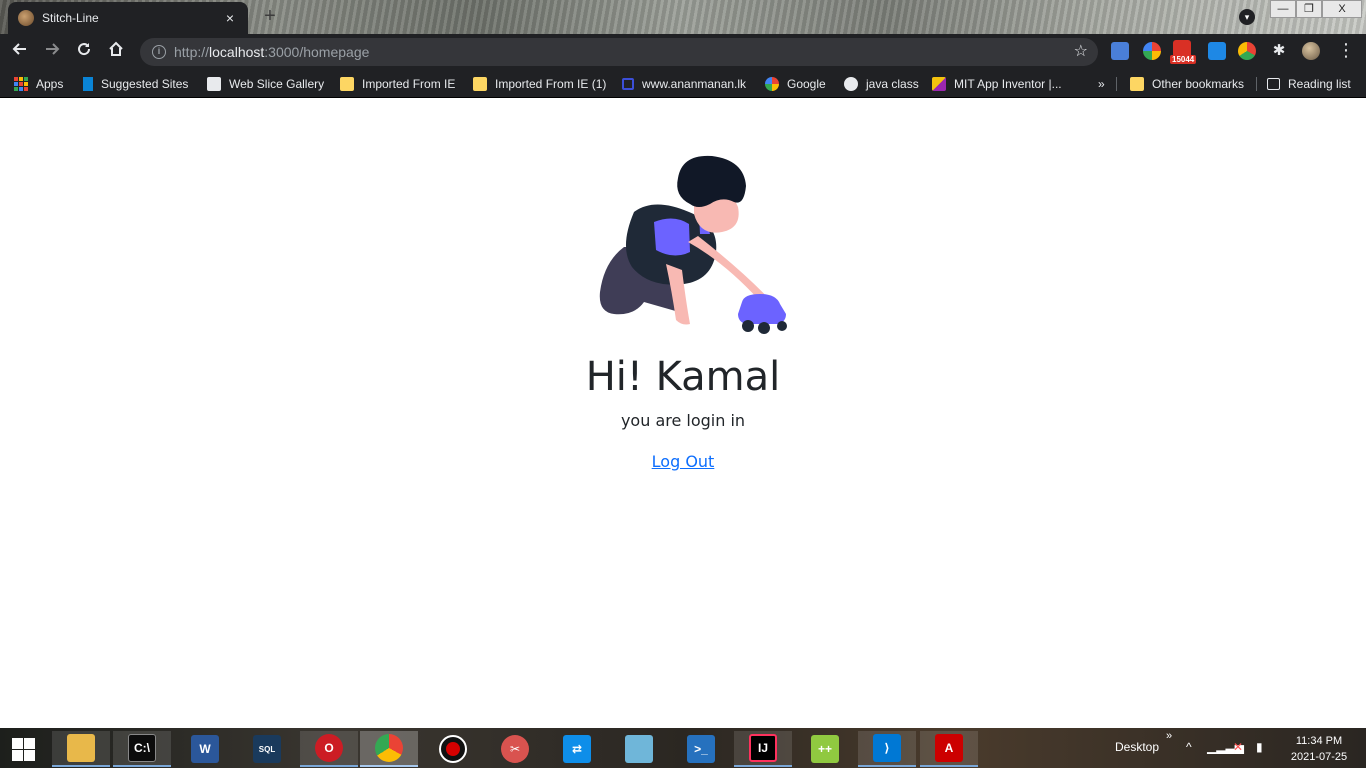 The image size is (1366, 768). I want to click on google-translate-icon, so click(1120, 51).